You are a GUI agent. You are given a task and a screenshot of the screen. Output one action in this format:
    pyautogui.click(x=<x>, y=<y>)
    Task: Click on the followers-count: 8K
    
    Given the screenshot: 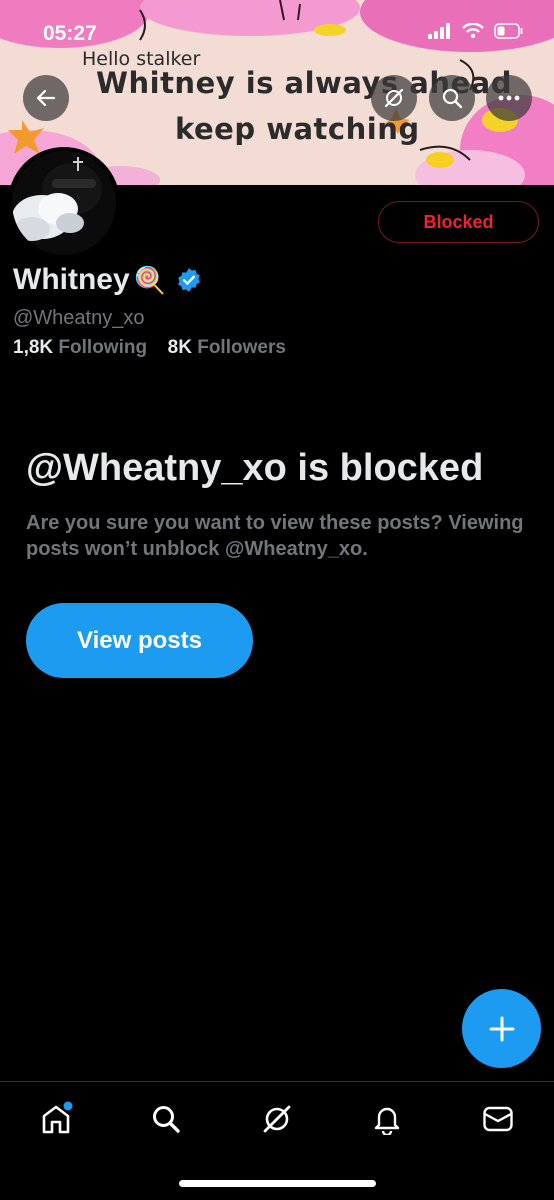 What is the action you would take?
    pyautogui.click(x=179, y=347)
    